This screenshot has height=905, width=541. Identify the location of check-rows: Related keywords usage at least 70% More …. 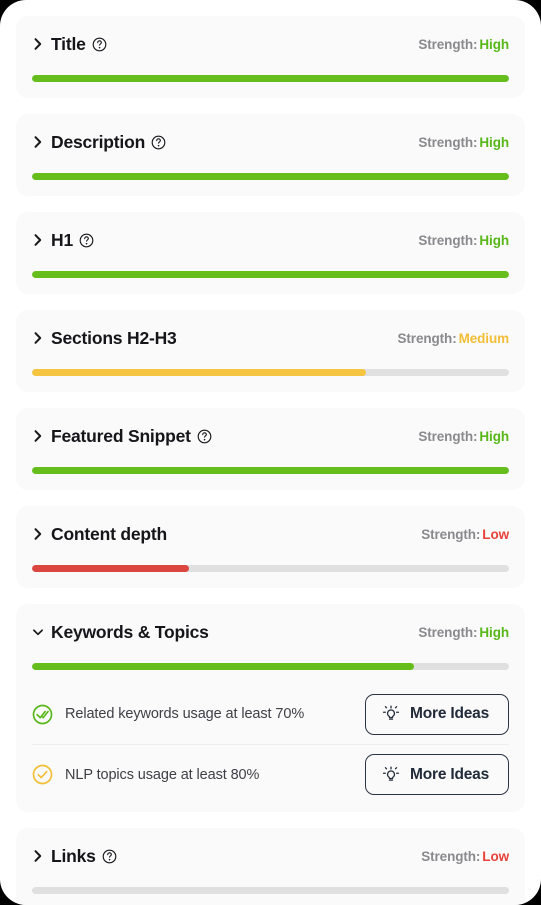
(270, 744).